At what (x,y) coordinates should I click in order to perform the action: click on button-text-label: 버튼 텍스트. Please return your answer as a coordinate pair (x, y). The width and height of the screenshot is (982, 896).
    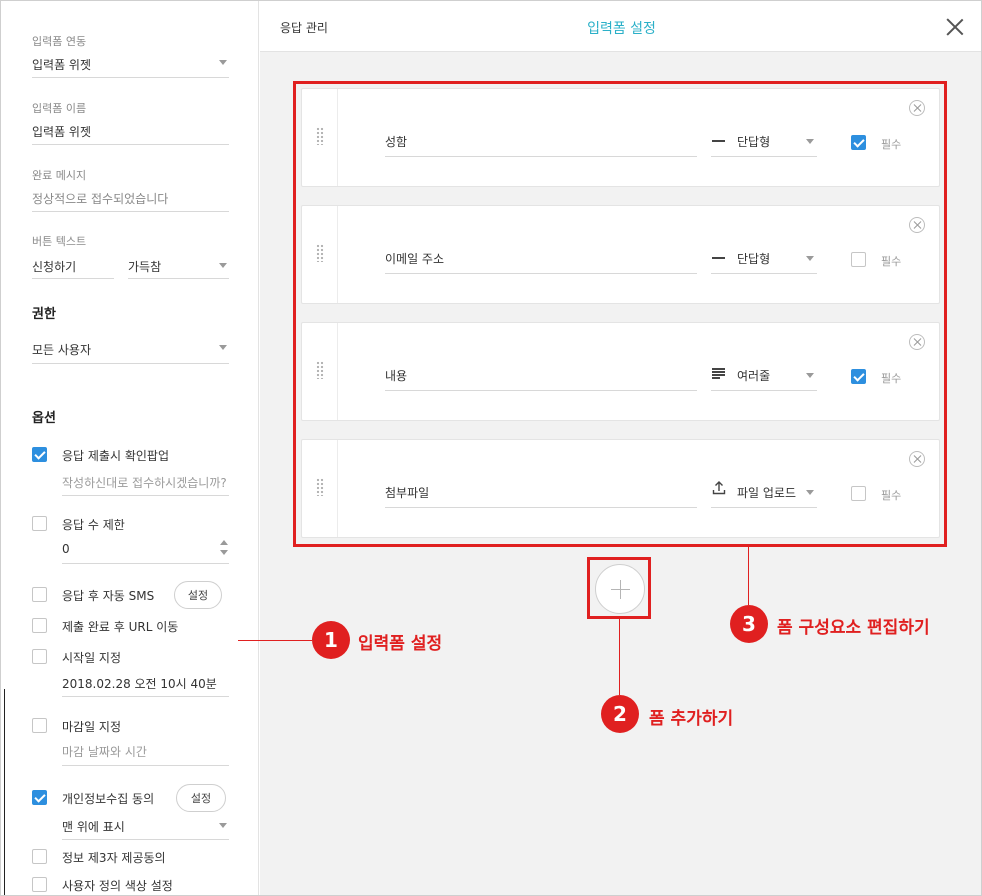
    Looking at the image, I should click on (59, 241).